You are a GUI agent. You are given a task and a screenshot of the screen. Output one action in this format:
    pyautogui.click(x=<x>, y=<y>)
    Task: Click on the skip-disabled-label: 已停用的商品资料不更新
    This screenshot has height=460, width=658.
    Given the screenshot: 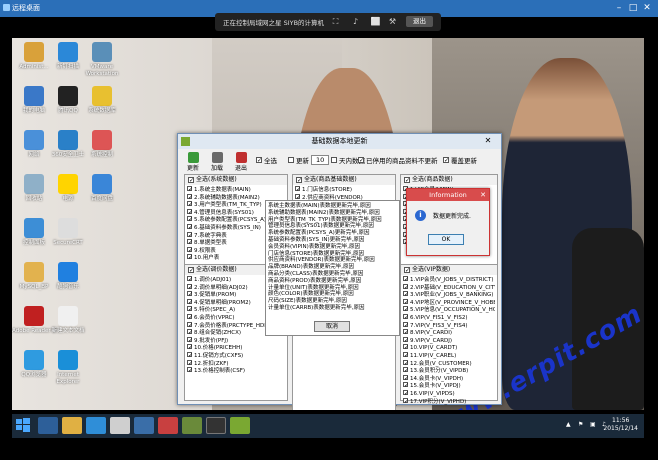 What is the action you would take?
    pyautogui.click(x=402, y=161)
    